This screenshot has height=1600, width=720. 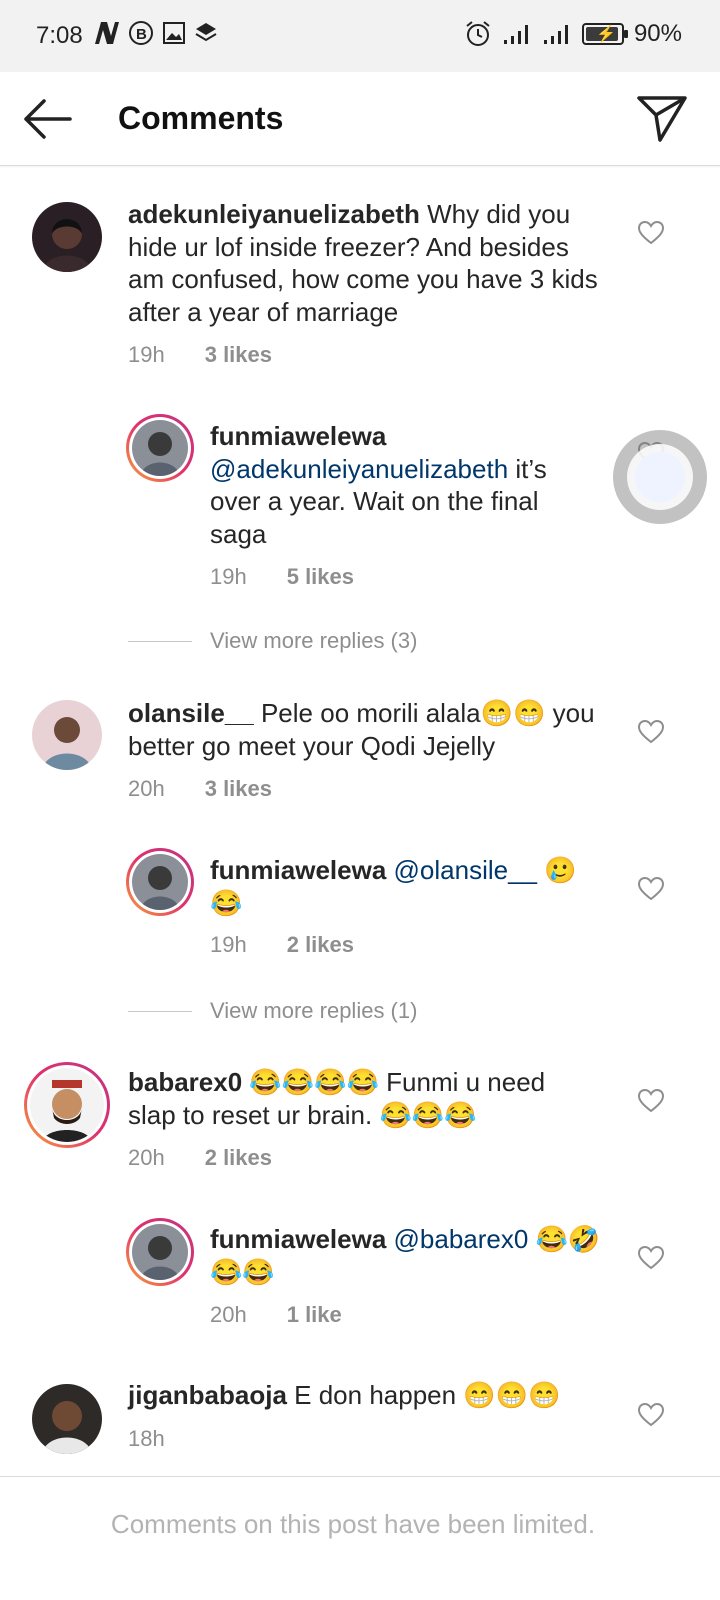 I want to click on n-notification-icon, so click(x=107, y=33).